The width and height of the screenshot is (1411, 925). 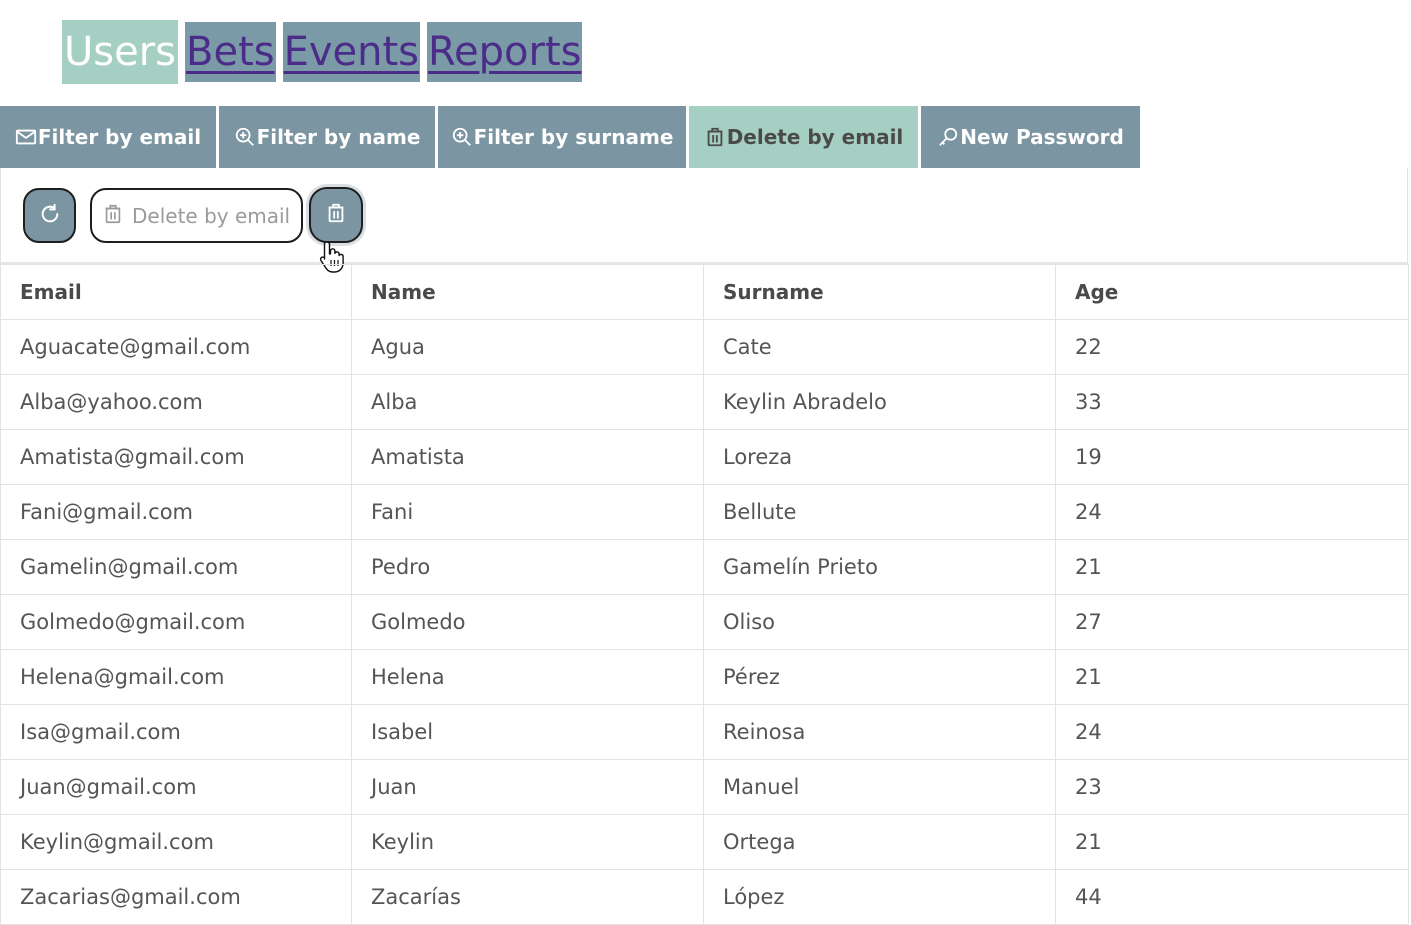 I want to click on cell-email: Juan@gmail.com, so click(x=176, y=787).